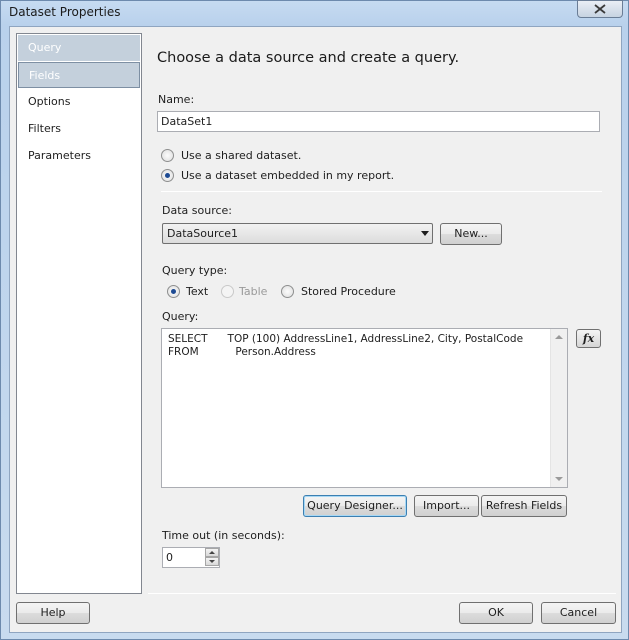 The image size is (629, 640). I want to click on ok-button: OK, so click(496, 613).